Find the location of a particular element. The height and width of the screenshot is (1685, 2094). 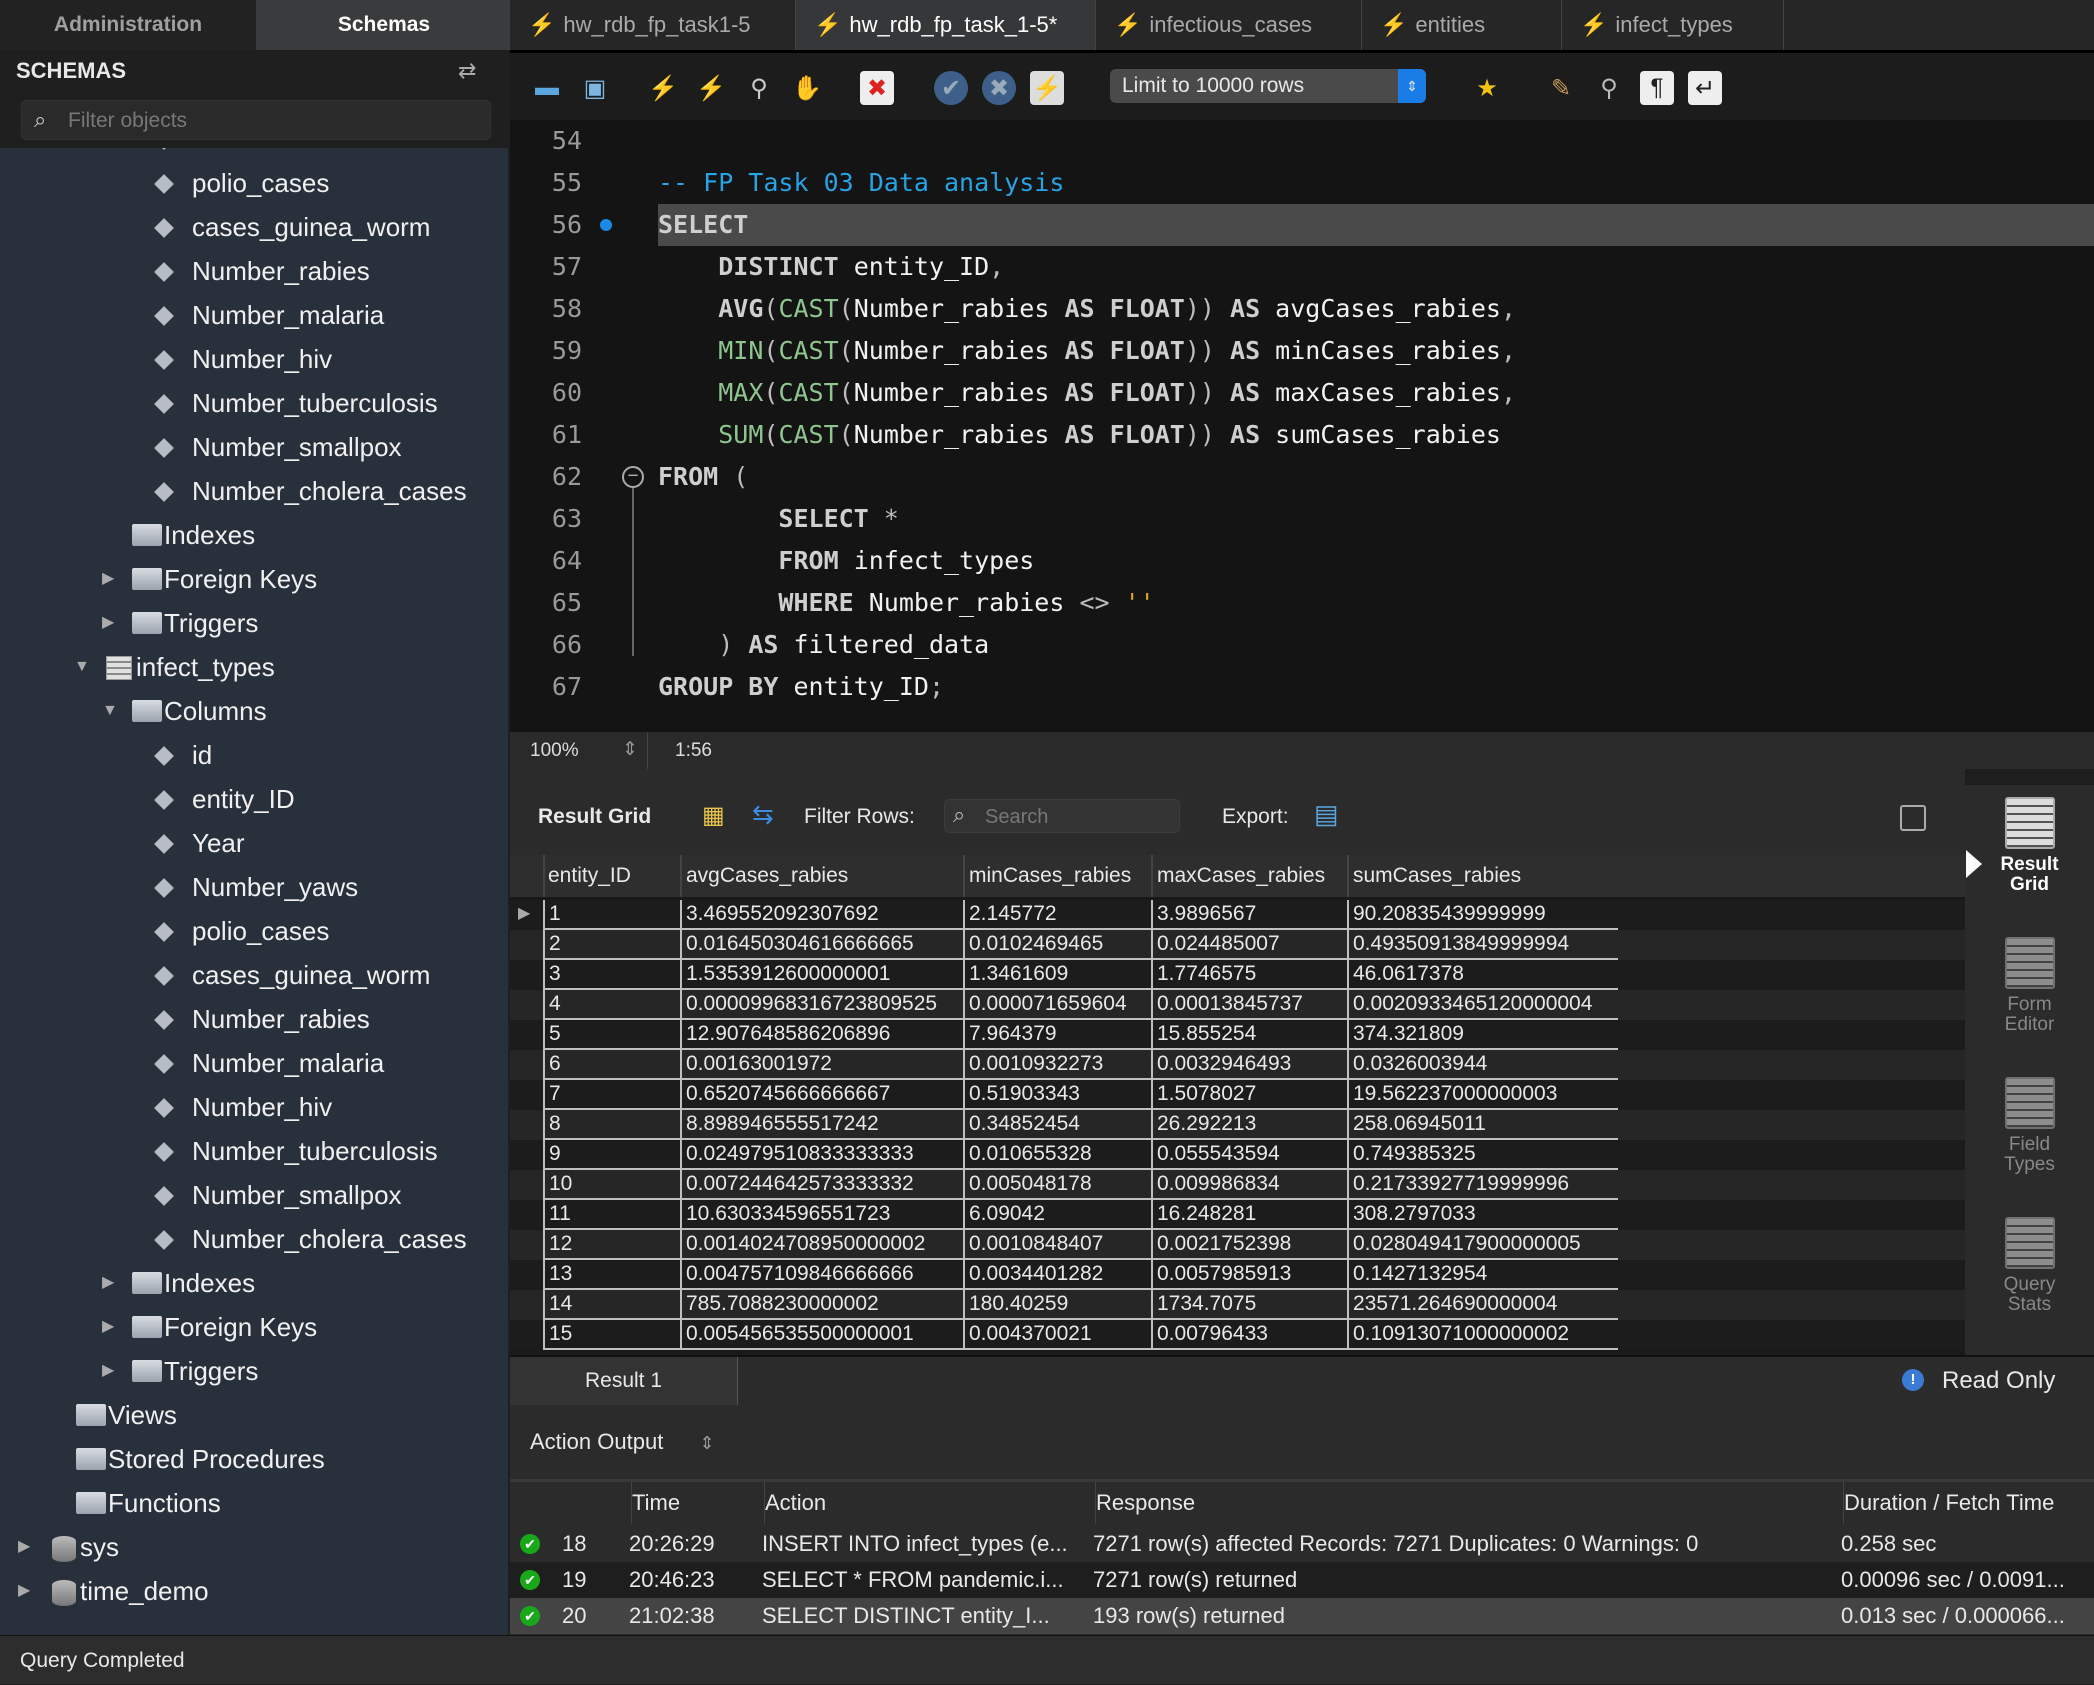

table-cell: 3.469552092307692 is located at coordinates (821, 915).